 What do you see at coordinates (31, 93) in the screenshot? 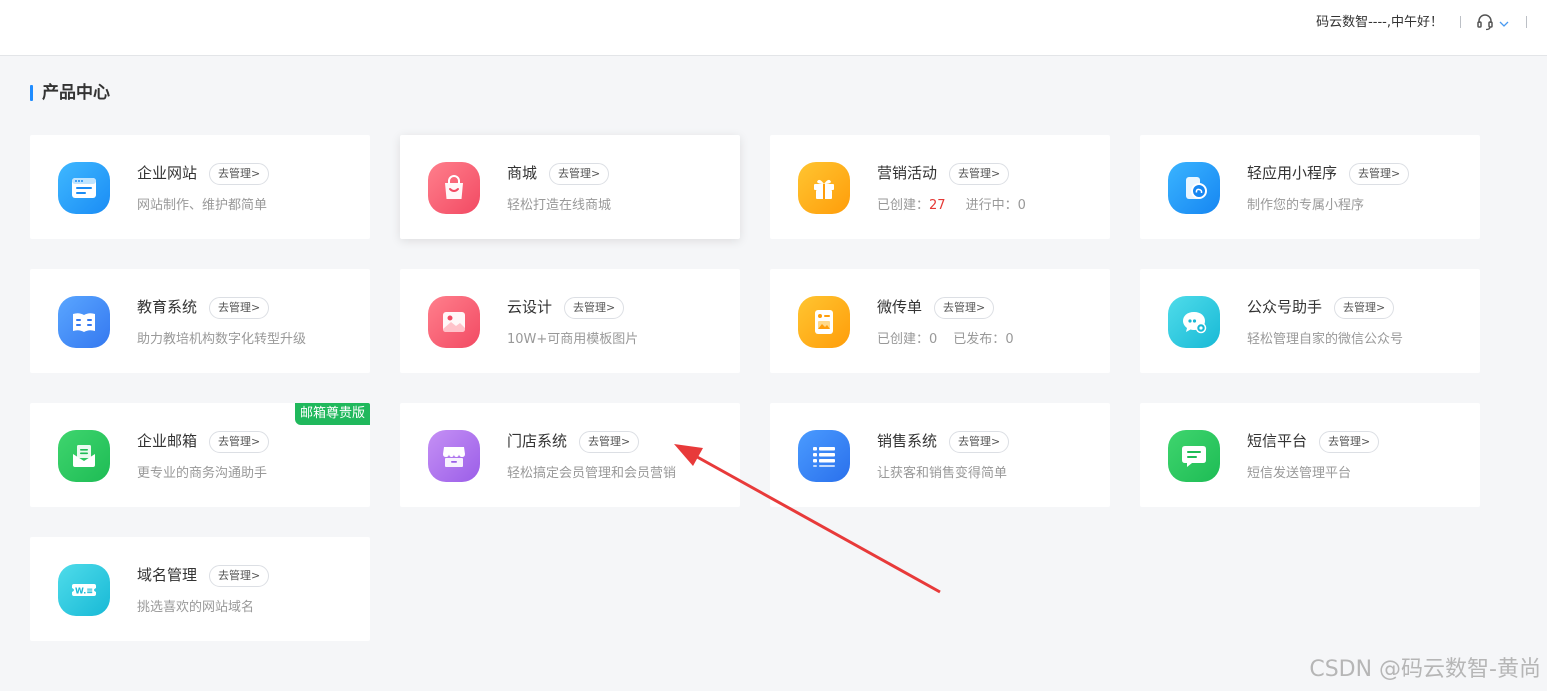
I see `title-accent-bar` at bounding box center [31, 93].